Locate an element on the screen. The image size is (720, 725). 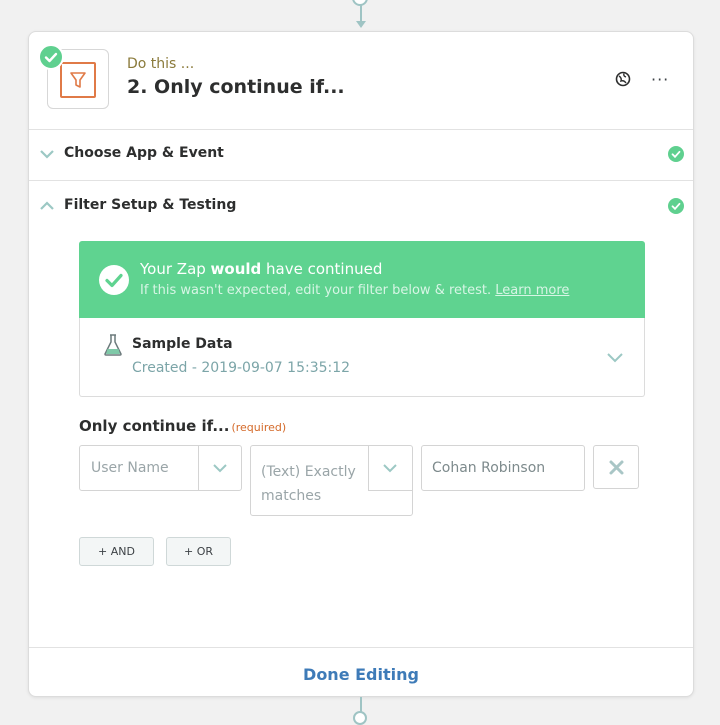
section-filter-setup-testing: Filter Setup & Testing is located at coordinates (361, 206).